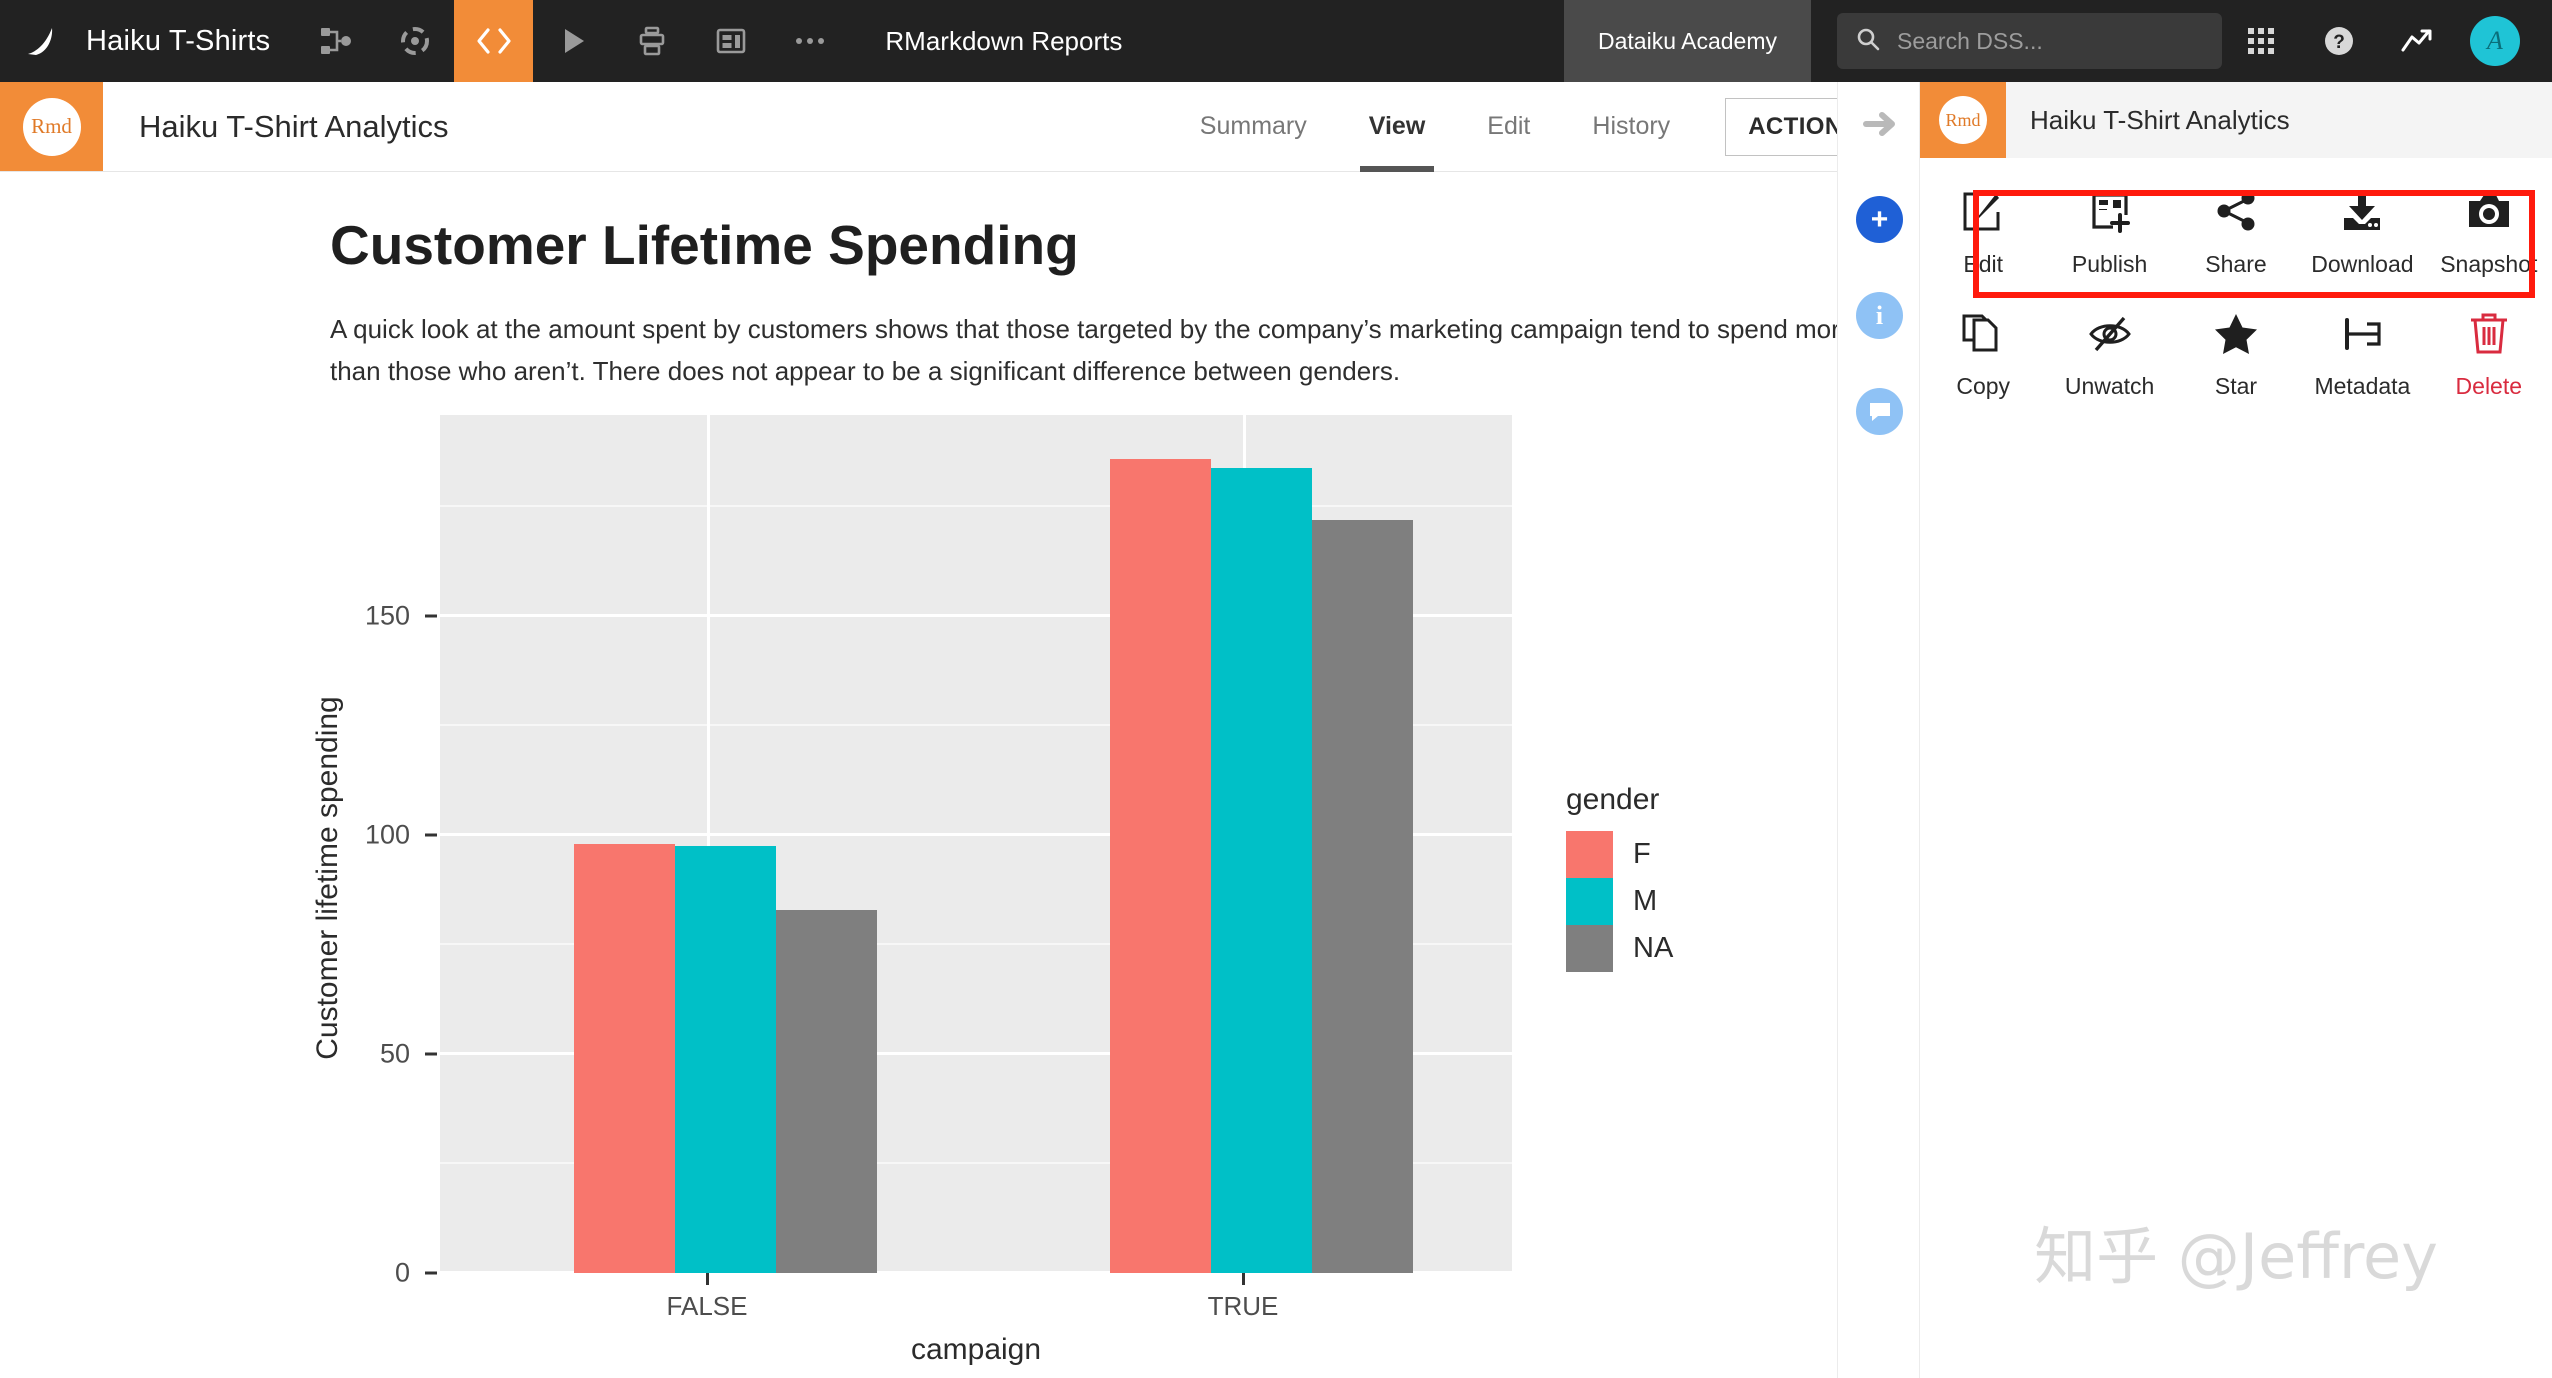 Image resolution: width=2552 pixels, height=1378 pixels. What do you see at coordinates (2362, 386) in the screenshot?
I see `action-label: Metadata` at bounding box center [2362, 386].